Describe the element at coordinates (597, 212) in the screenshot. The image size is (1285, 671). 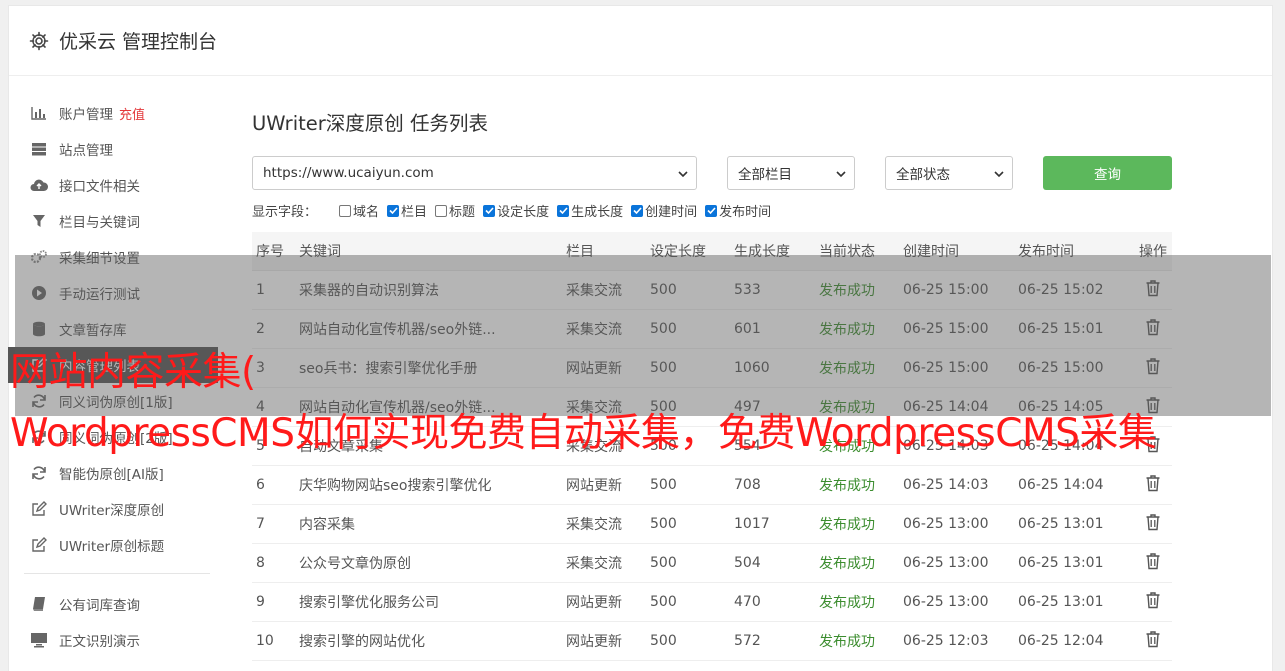
I see `field-checkbox-label: 生成长度` at that location.